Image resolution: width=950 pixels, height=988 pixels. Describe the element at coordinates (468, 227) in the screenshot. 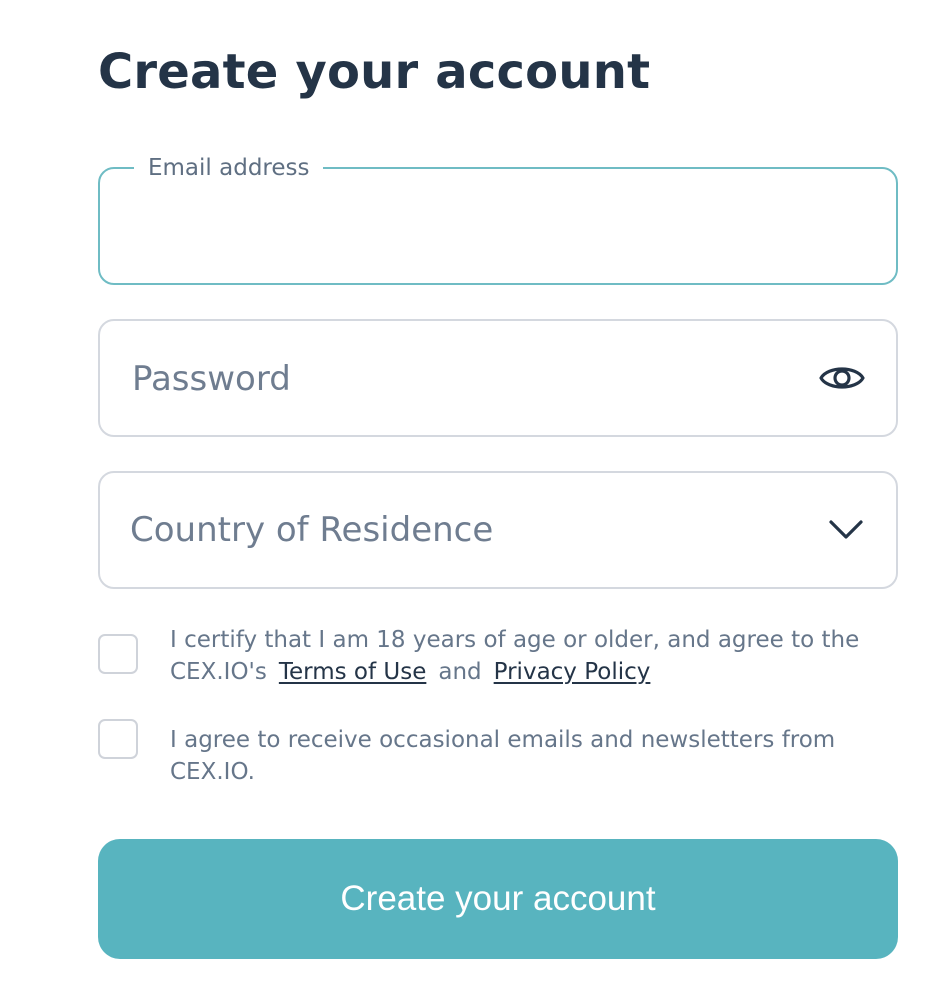

I see `email-input` at that location.